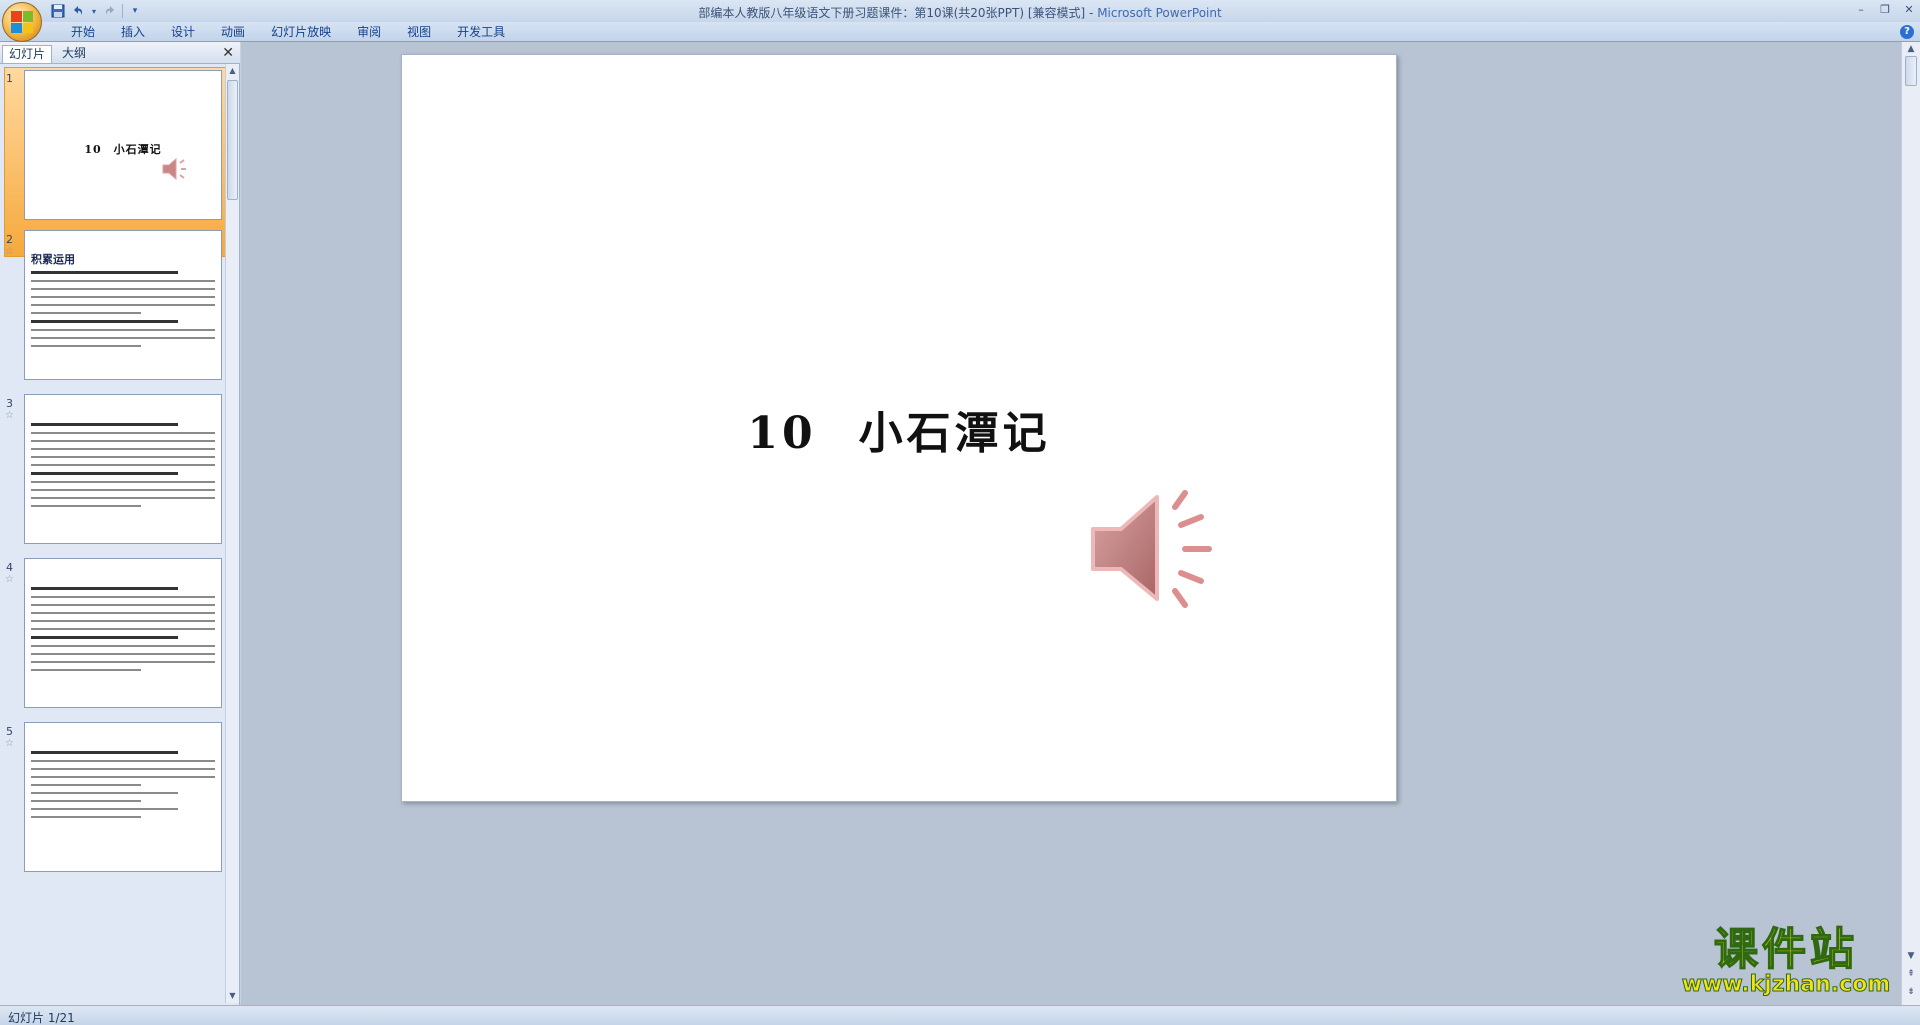 This screenshot has height=1025, width=1920. What do you see at coordinates (9, 403) in the screenshot?
I see `thumbnail-number: 3` at bounding box center [9, 403].